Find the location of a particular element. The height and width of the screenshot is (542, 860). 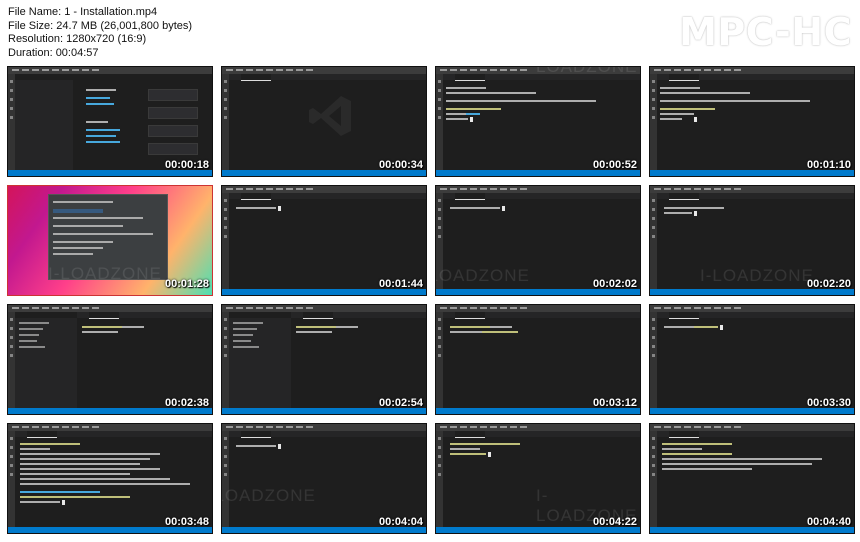

file-size: File Size: 24.7 MB (26,001,800 bytes) is located at coordinates (100, 25).